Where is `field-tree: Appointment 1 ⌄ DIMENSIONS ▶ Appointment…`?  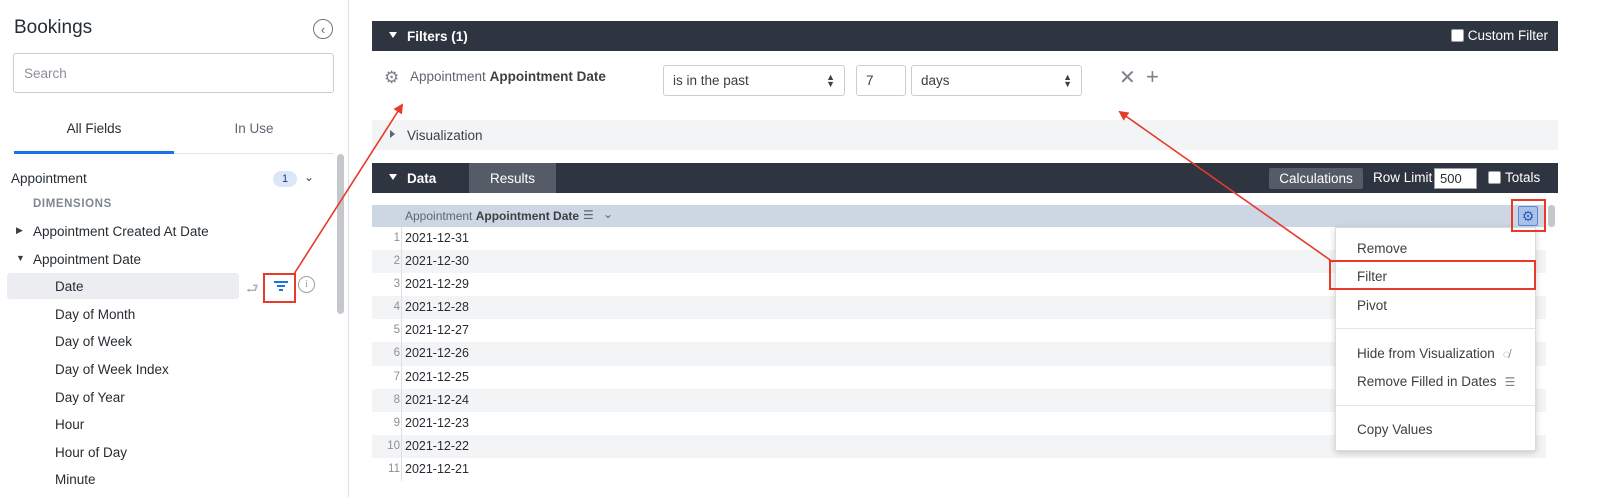 field-tree: Appointment 1 ⌄ DIMENSIONS ▶ Appointment… is located at coordinates (170, 328).